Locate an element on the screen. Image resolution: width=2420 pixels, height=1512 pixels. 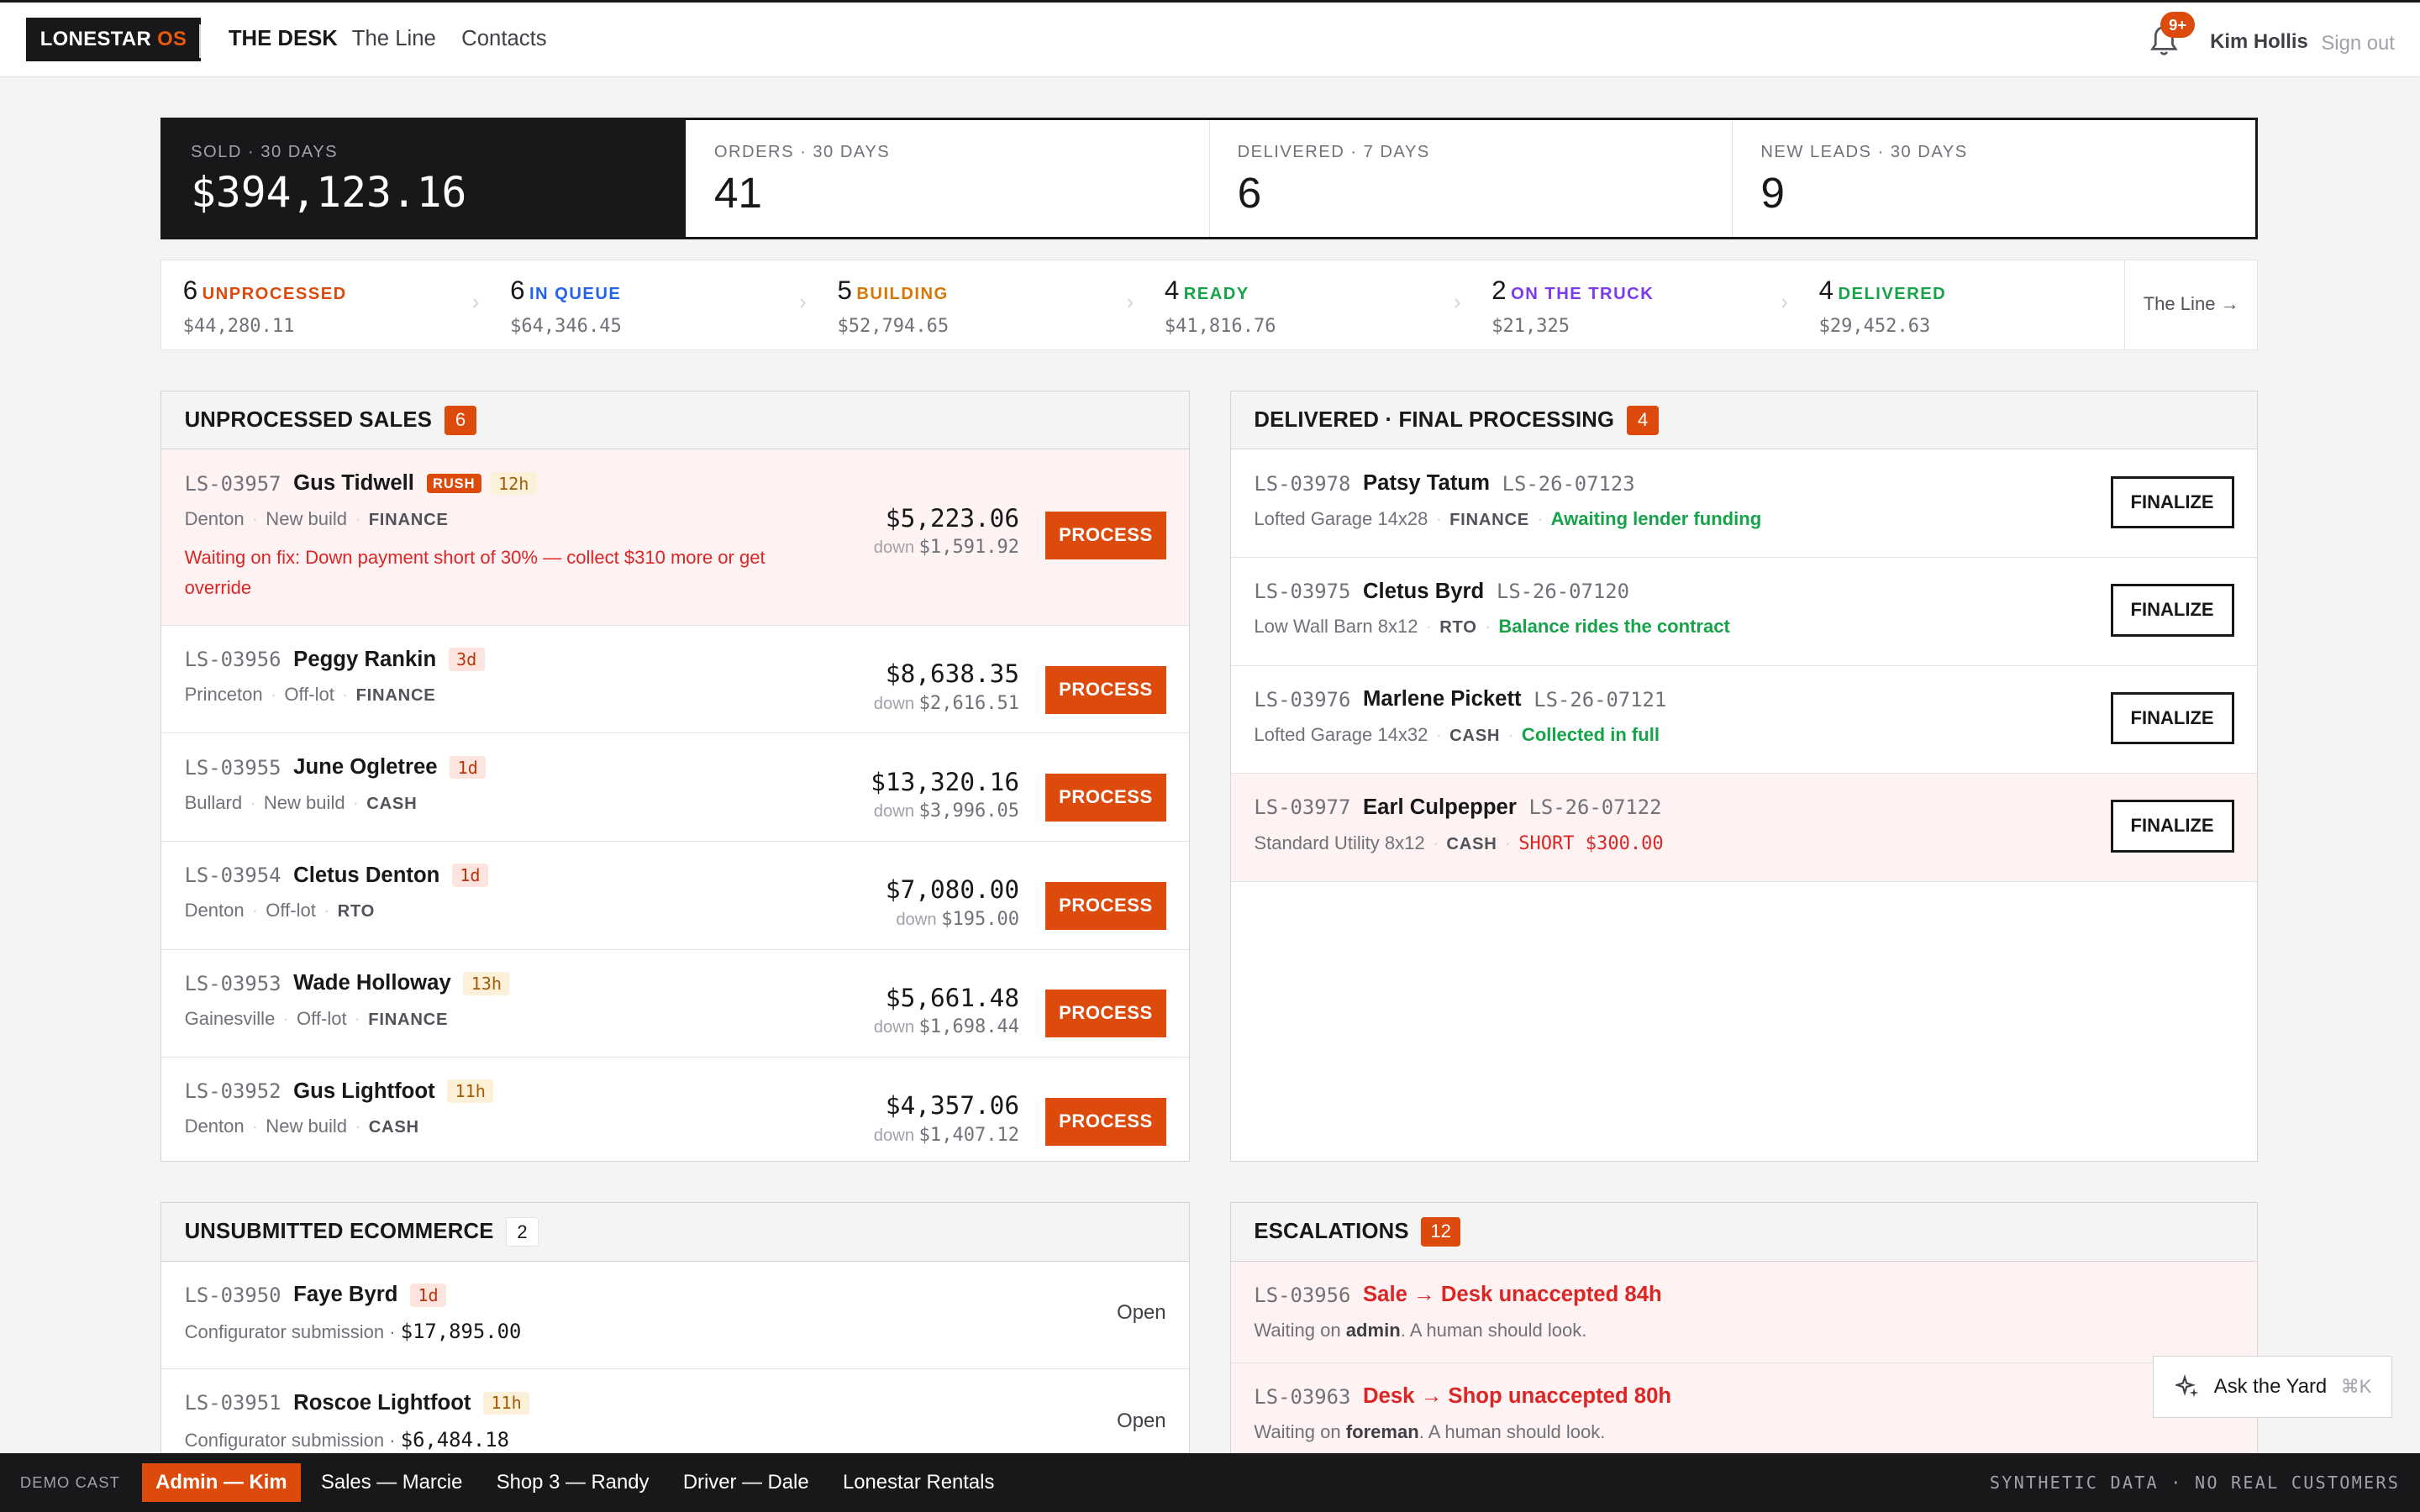
nav-the-desk: THE DESK is located at coordinates (284, 39).